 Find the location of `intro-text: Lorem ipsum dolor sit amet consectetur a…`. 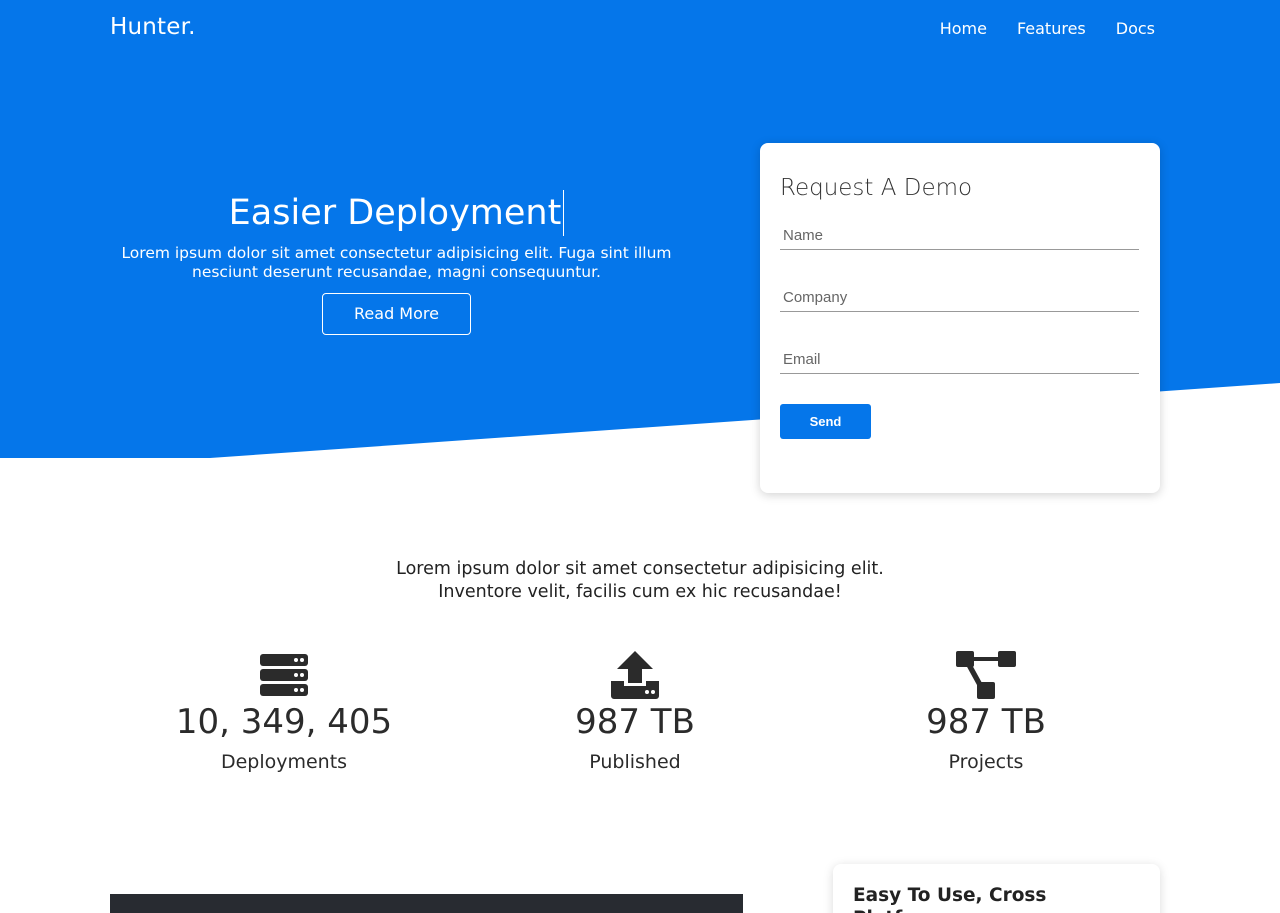

intro-text: Lorem ipsum dolor sit amet consectetur a… is located at coordinates (640, 580).